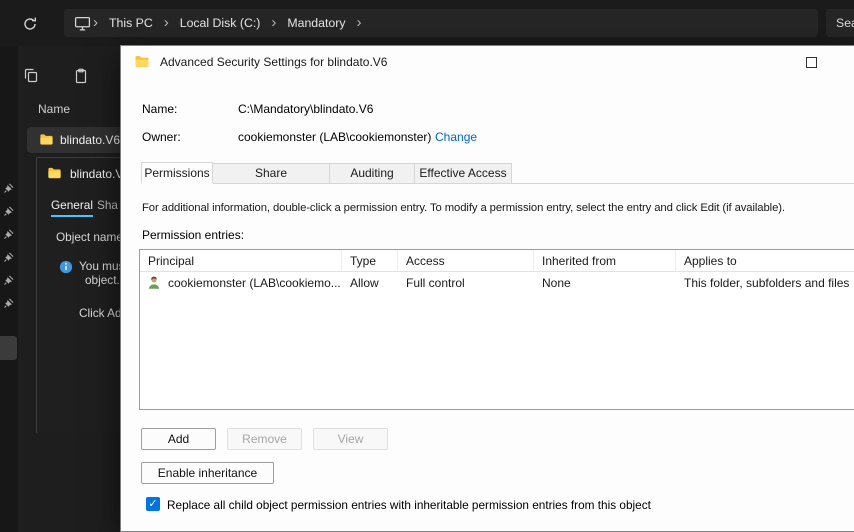 The height and width of the screenshot is (532, 854). Describe the element at coordinates (306, 109) in the screenshot. I see `name-value: C:\Mandatory\blindato.V6` at that location.